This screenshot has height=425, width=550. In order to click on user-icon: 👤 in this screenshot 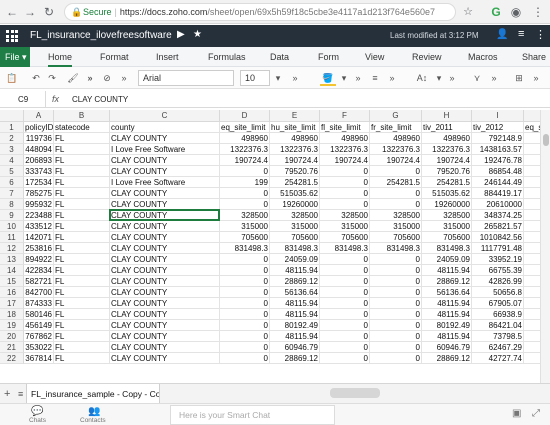, I will do `click(502, 34)`.